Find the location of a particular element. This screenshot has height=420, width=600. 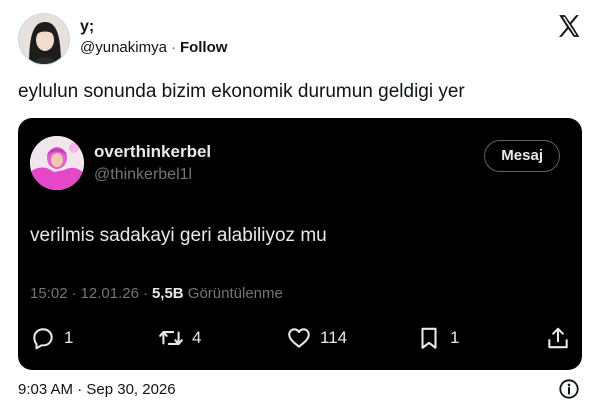

heart-icon is located at coordinates (299, 338).